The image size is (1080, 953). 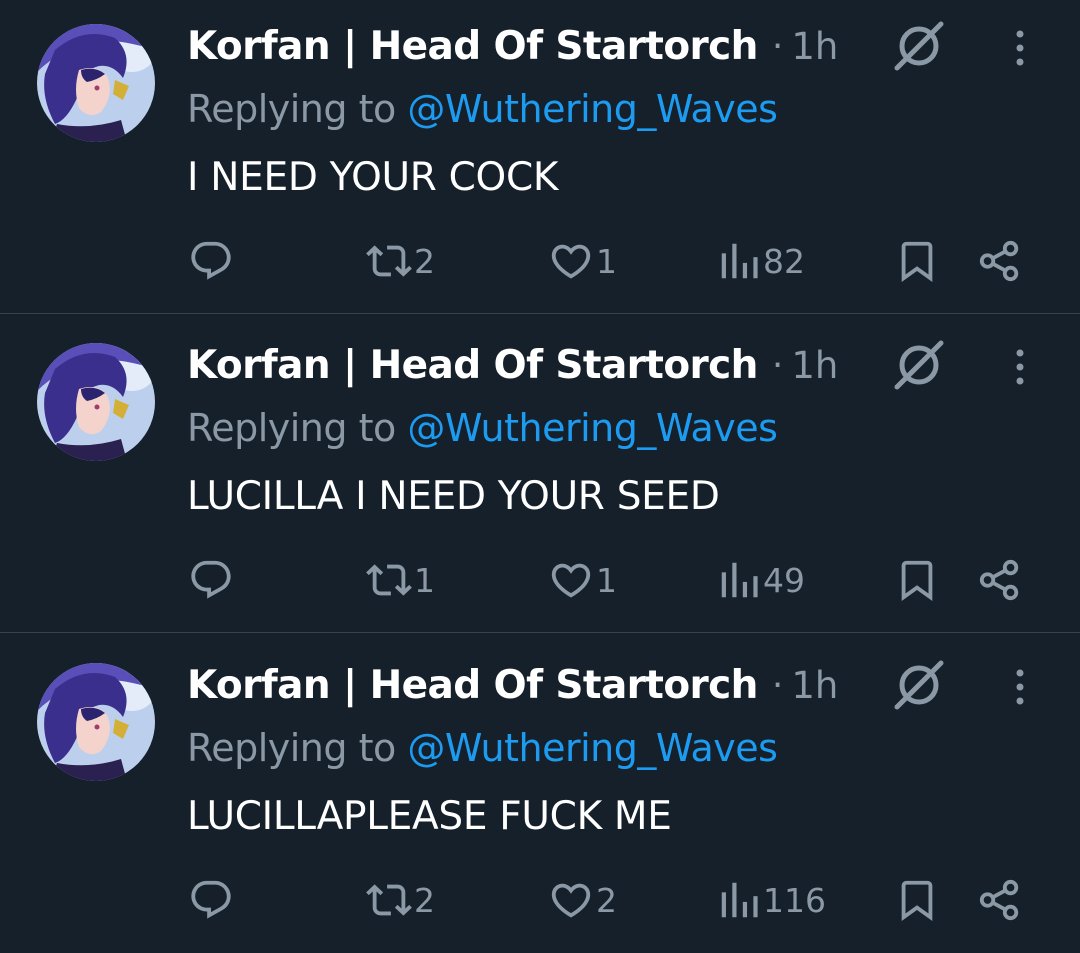 I want to click on views-button: 82, so click(x=761, y=261).